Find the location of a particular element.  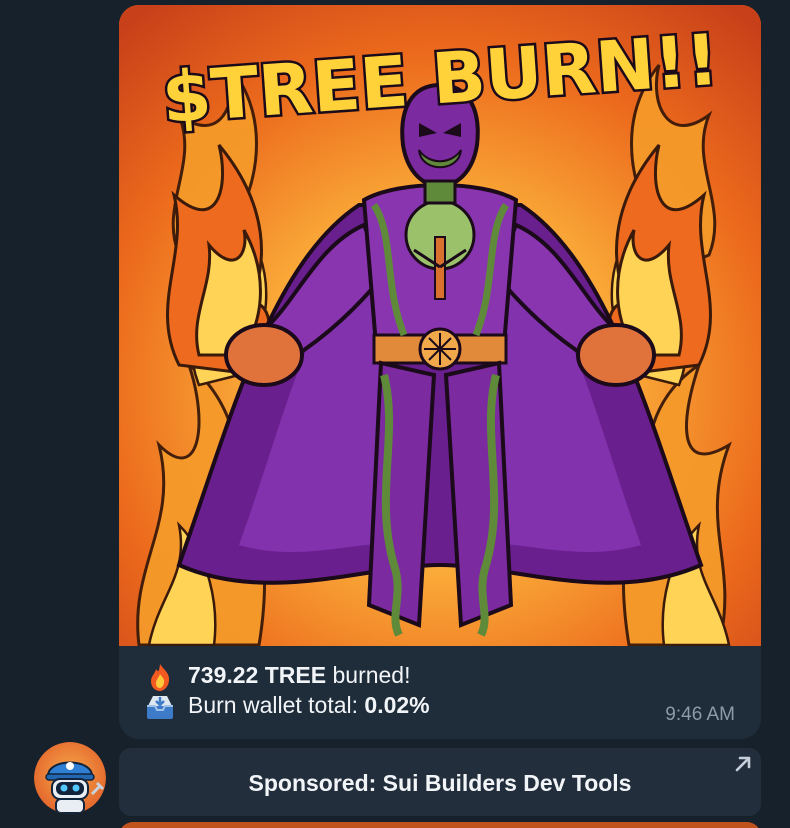

sponsored-label: Sponsored: Sui Builders Dev Tools is located at coordinates (440, 783).